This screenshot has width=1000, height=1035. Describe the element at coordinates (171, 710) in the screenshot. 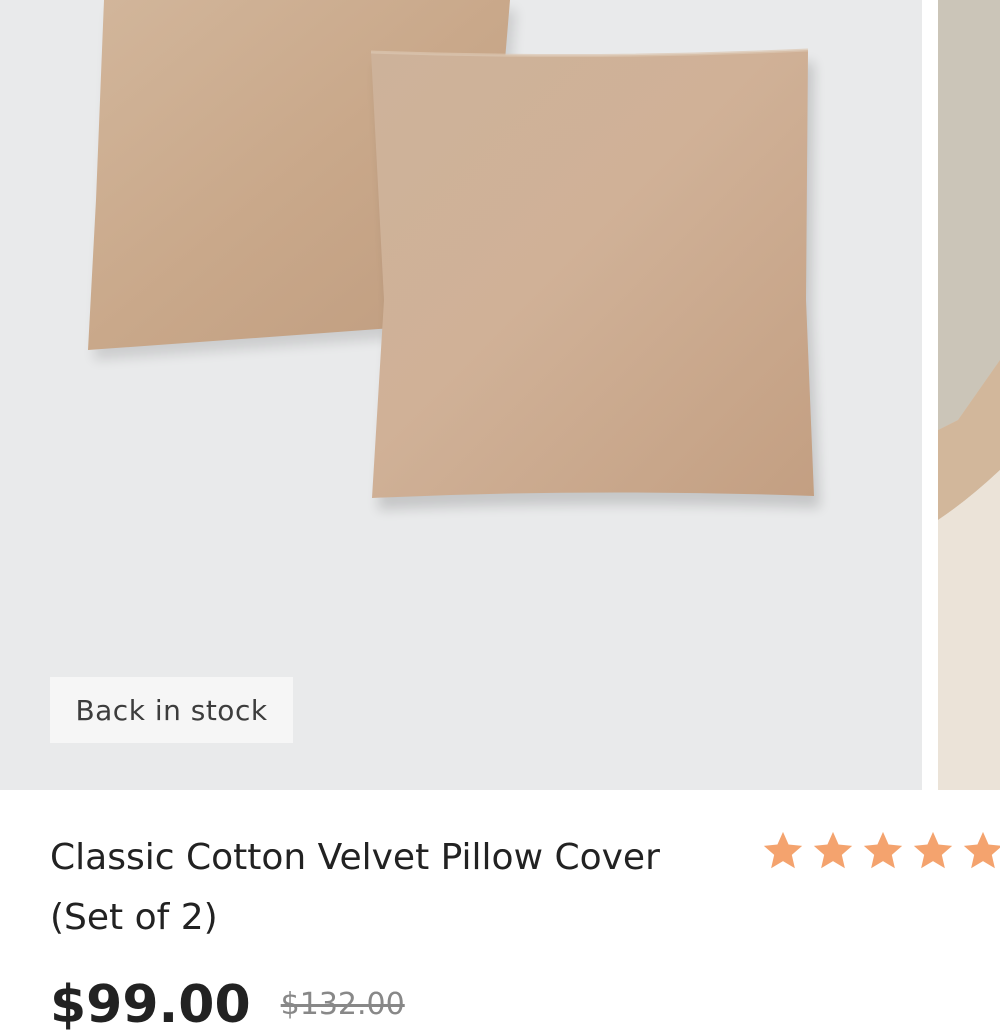

I see `back-in-stock-badge: Back in stock` at that location.